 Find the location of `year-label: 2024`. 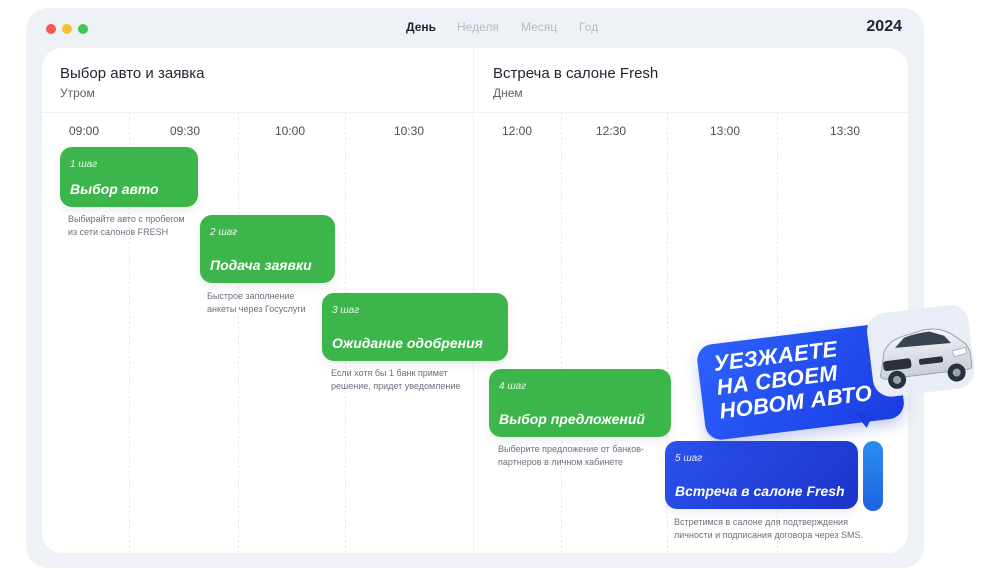

year-label: 2024 is located at coordinates (884, 26).